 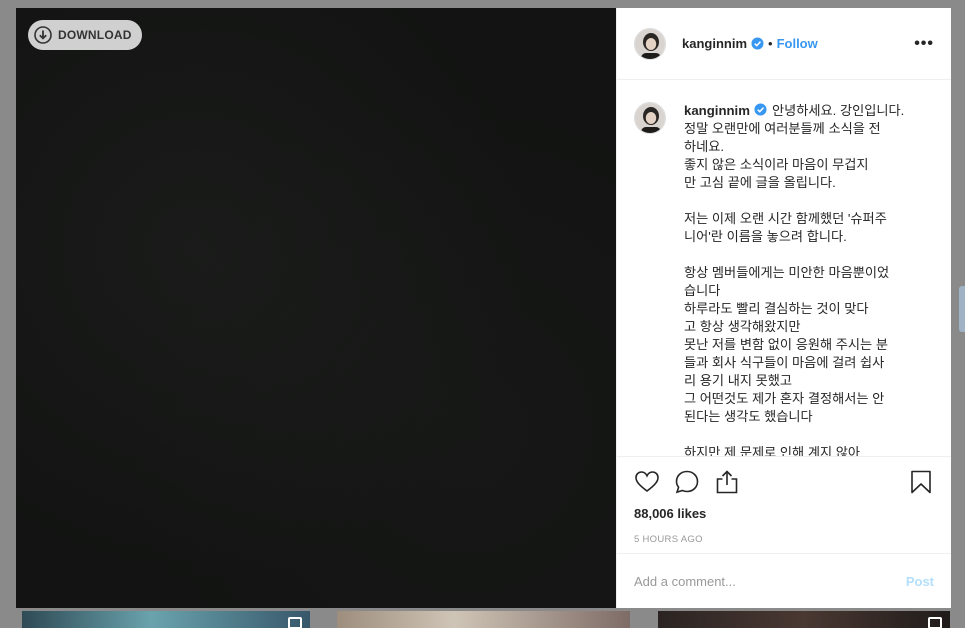 What do you see at coordinates (776, 308) in the screenshot?
I see `caption-line: 하루라도 빨리 결심하는 것이 맞다` at bounding box center [776, 308].